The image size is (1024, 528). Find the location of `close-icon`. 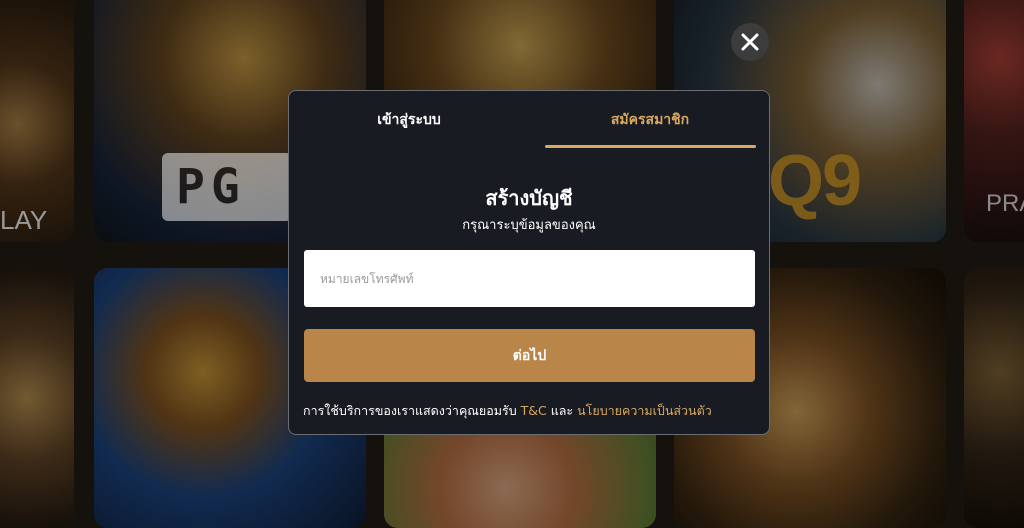

close-icon is located at coordinates (750, 42).